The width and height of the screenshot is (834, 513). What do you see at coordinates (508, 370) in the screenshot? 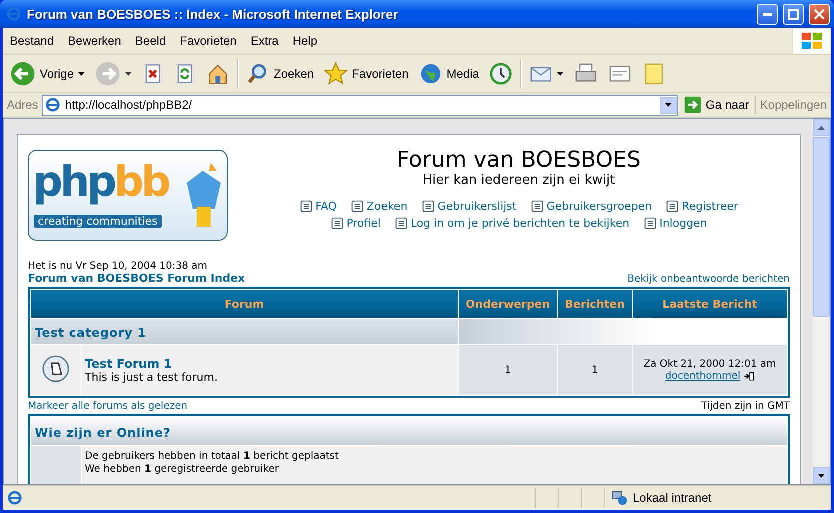
I see `topic-count: 1` at bounding box center [508, 370].